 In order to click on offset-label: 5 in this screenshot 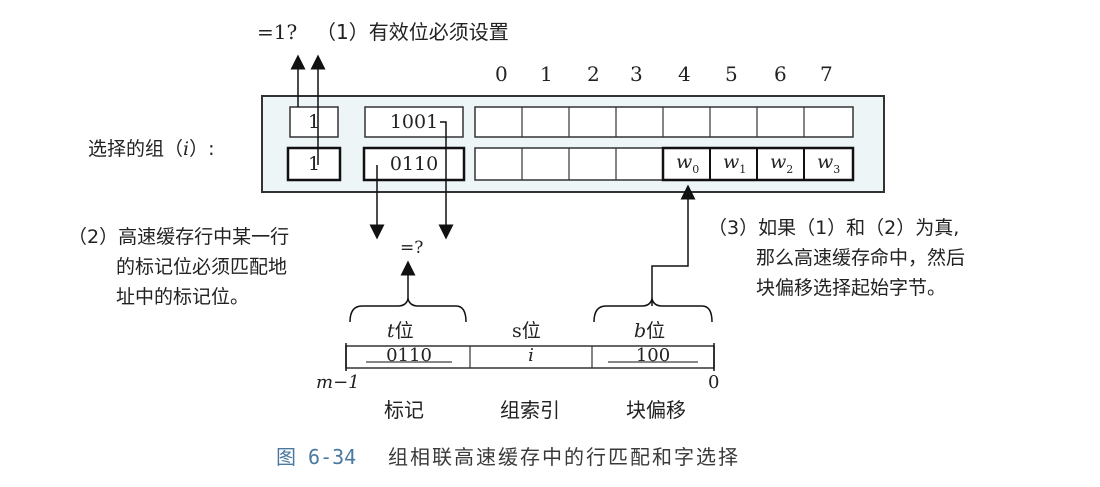, I will do `click(731, 74)`.